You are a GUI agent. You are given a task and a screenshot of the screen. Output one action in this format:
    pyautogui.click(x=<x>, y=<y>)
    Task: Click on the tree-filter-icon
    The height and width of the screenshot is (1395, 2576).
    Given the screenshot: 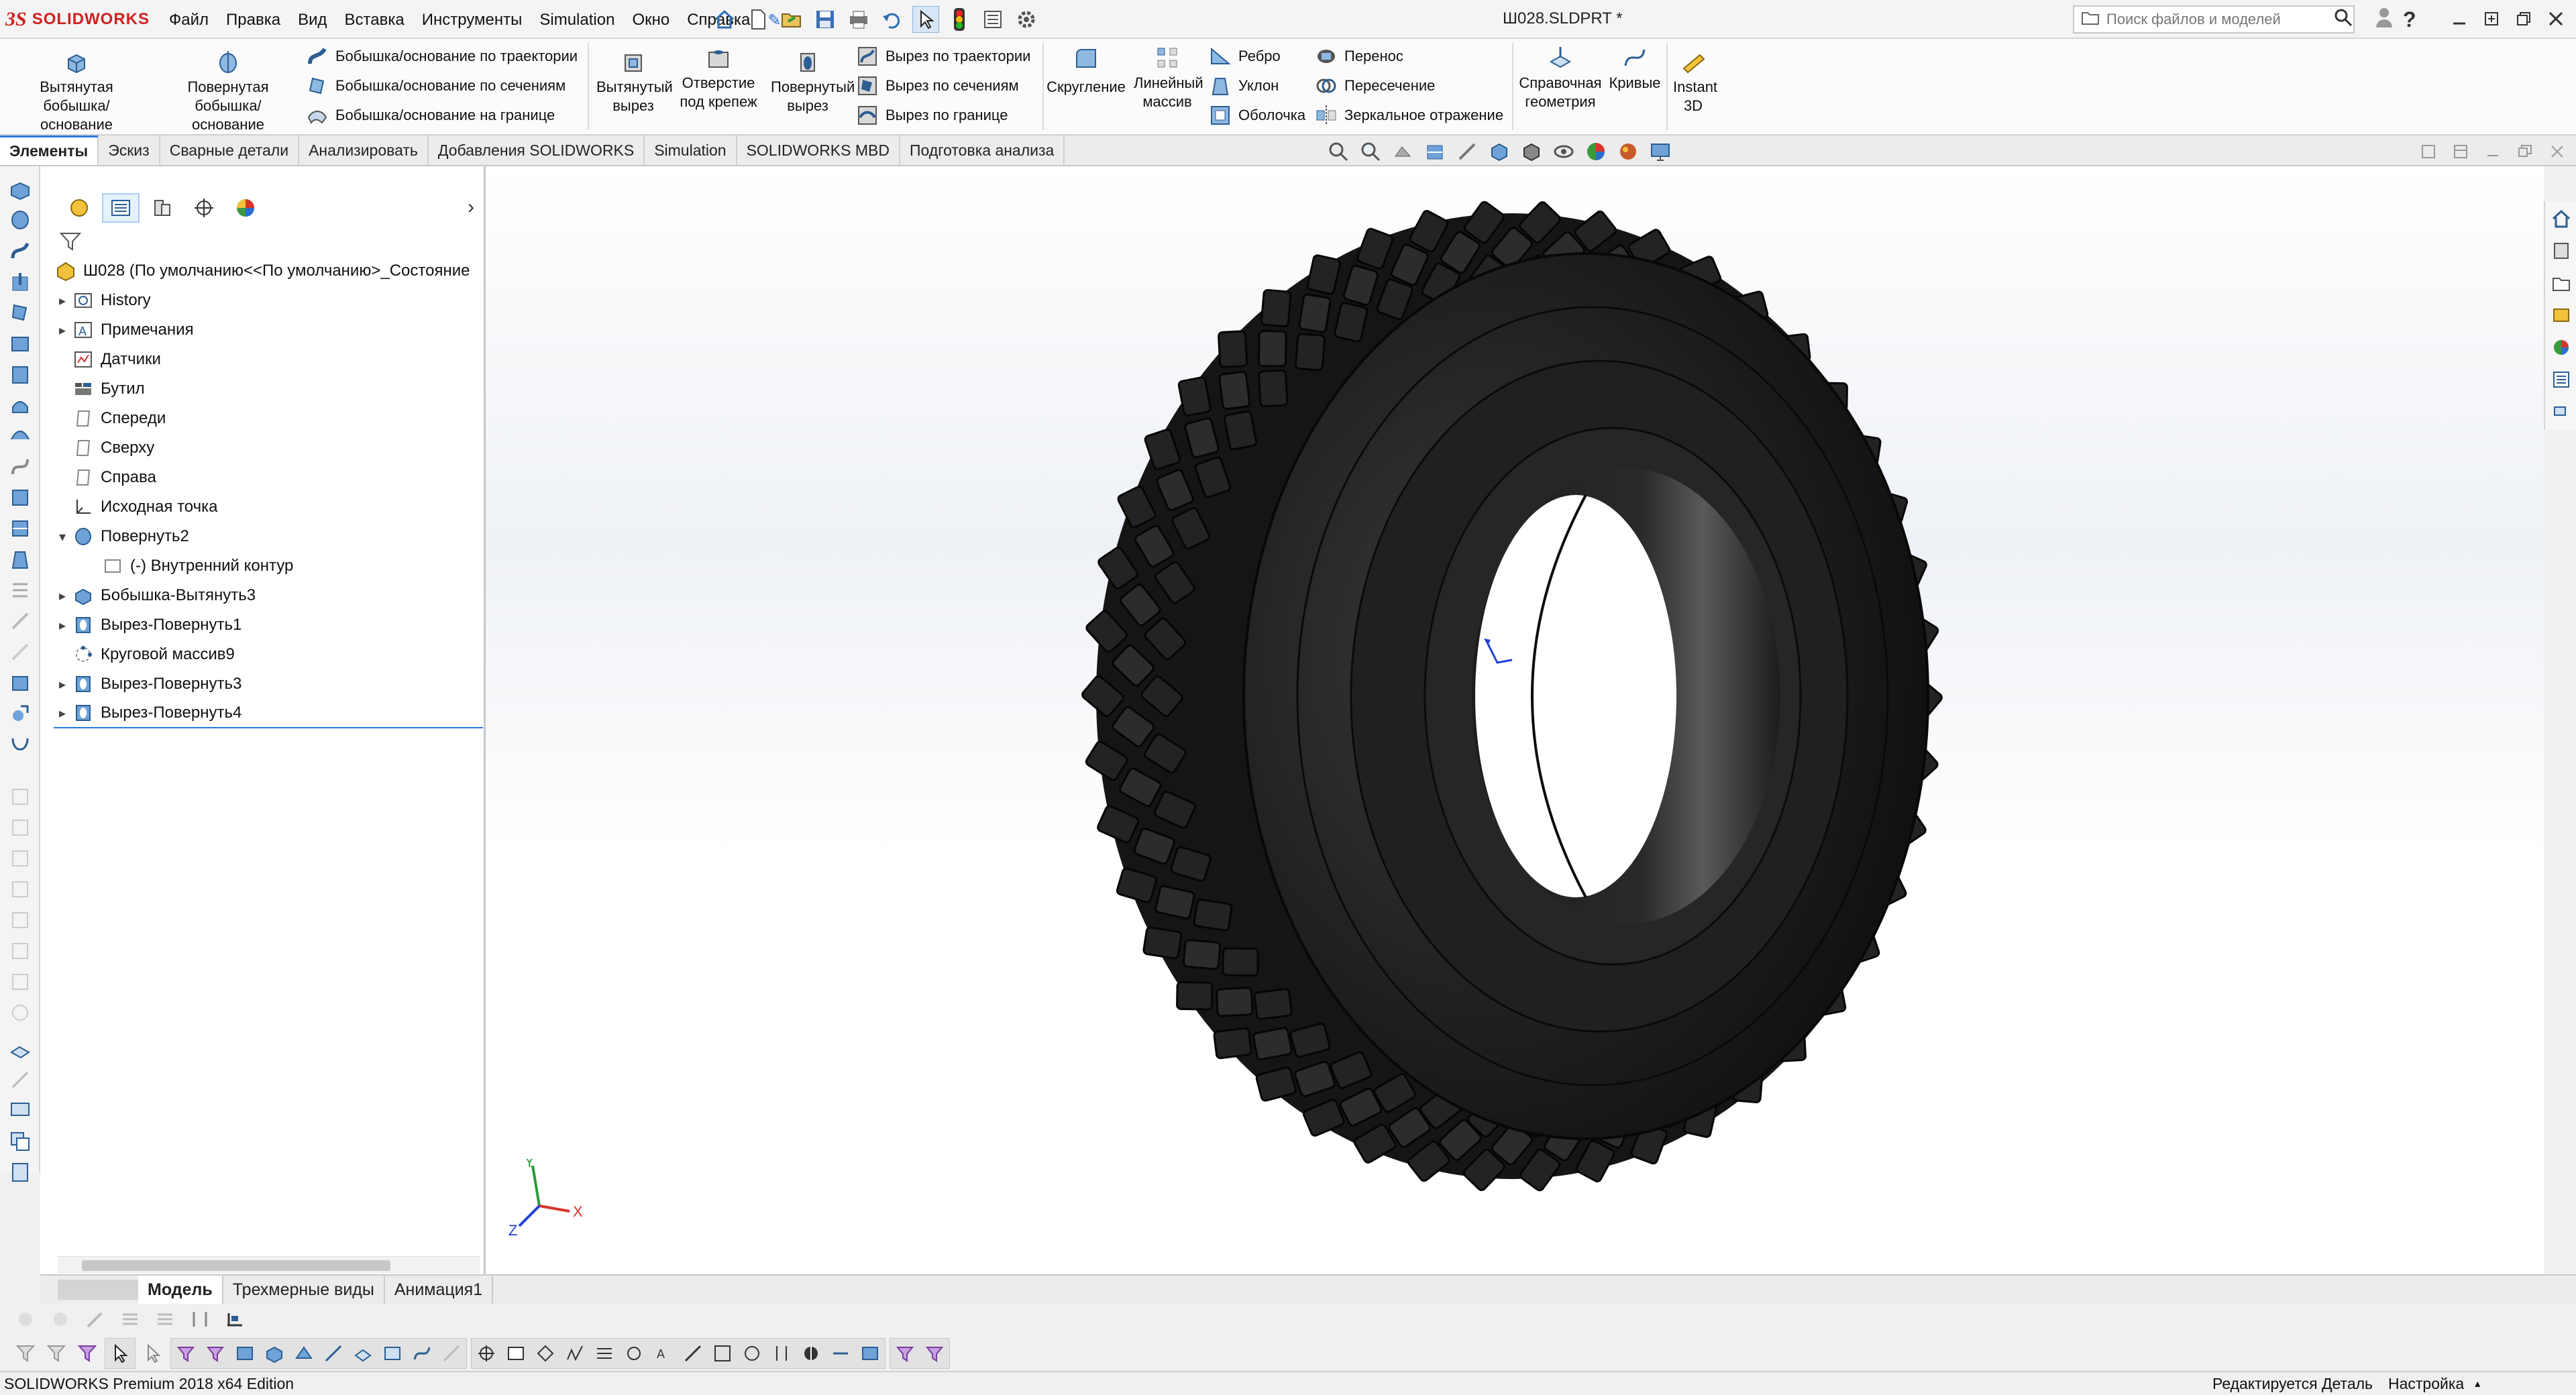 What is the action you would take?
    pyautogui.click(x=70, y=243)
    